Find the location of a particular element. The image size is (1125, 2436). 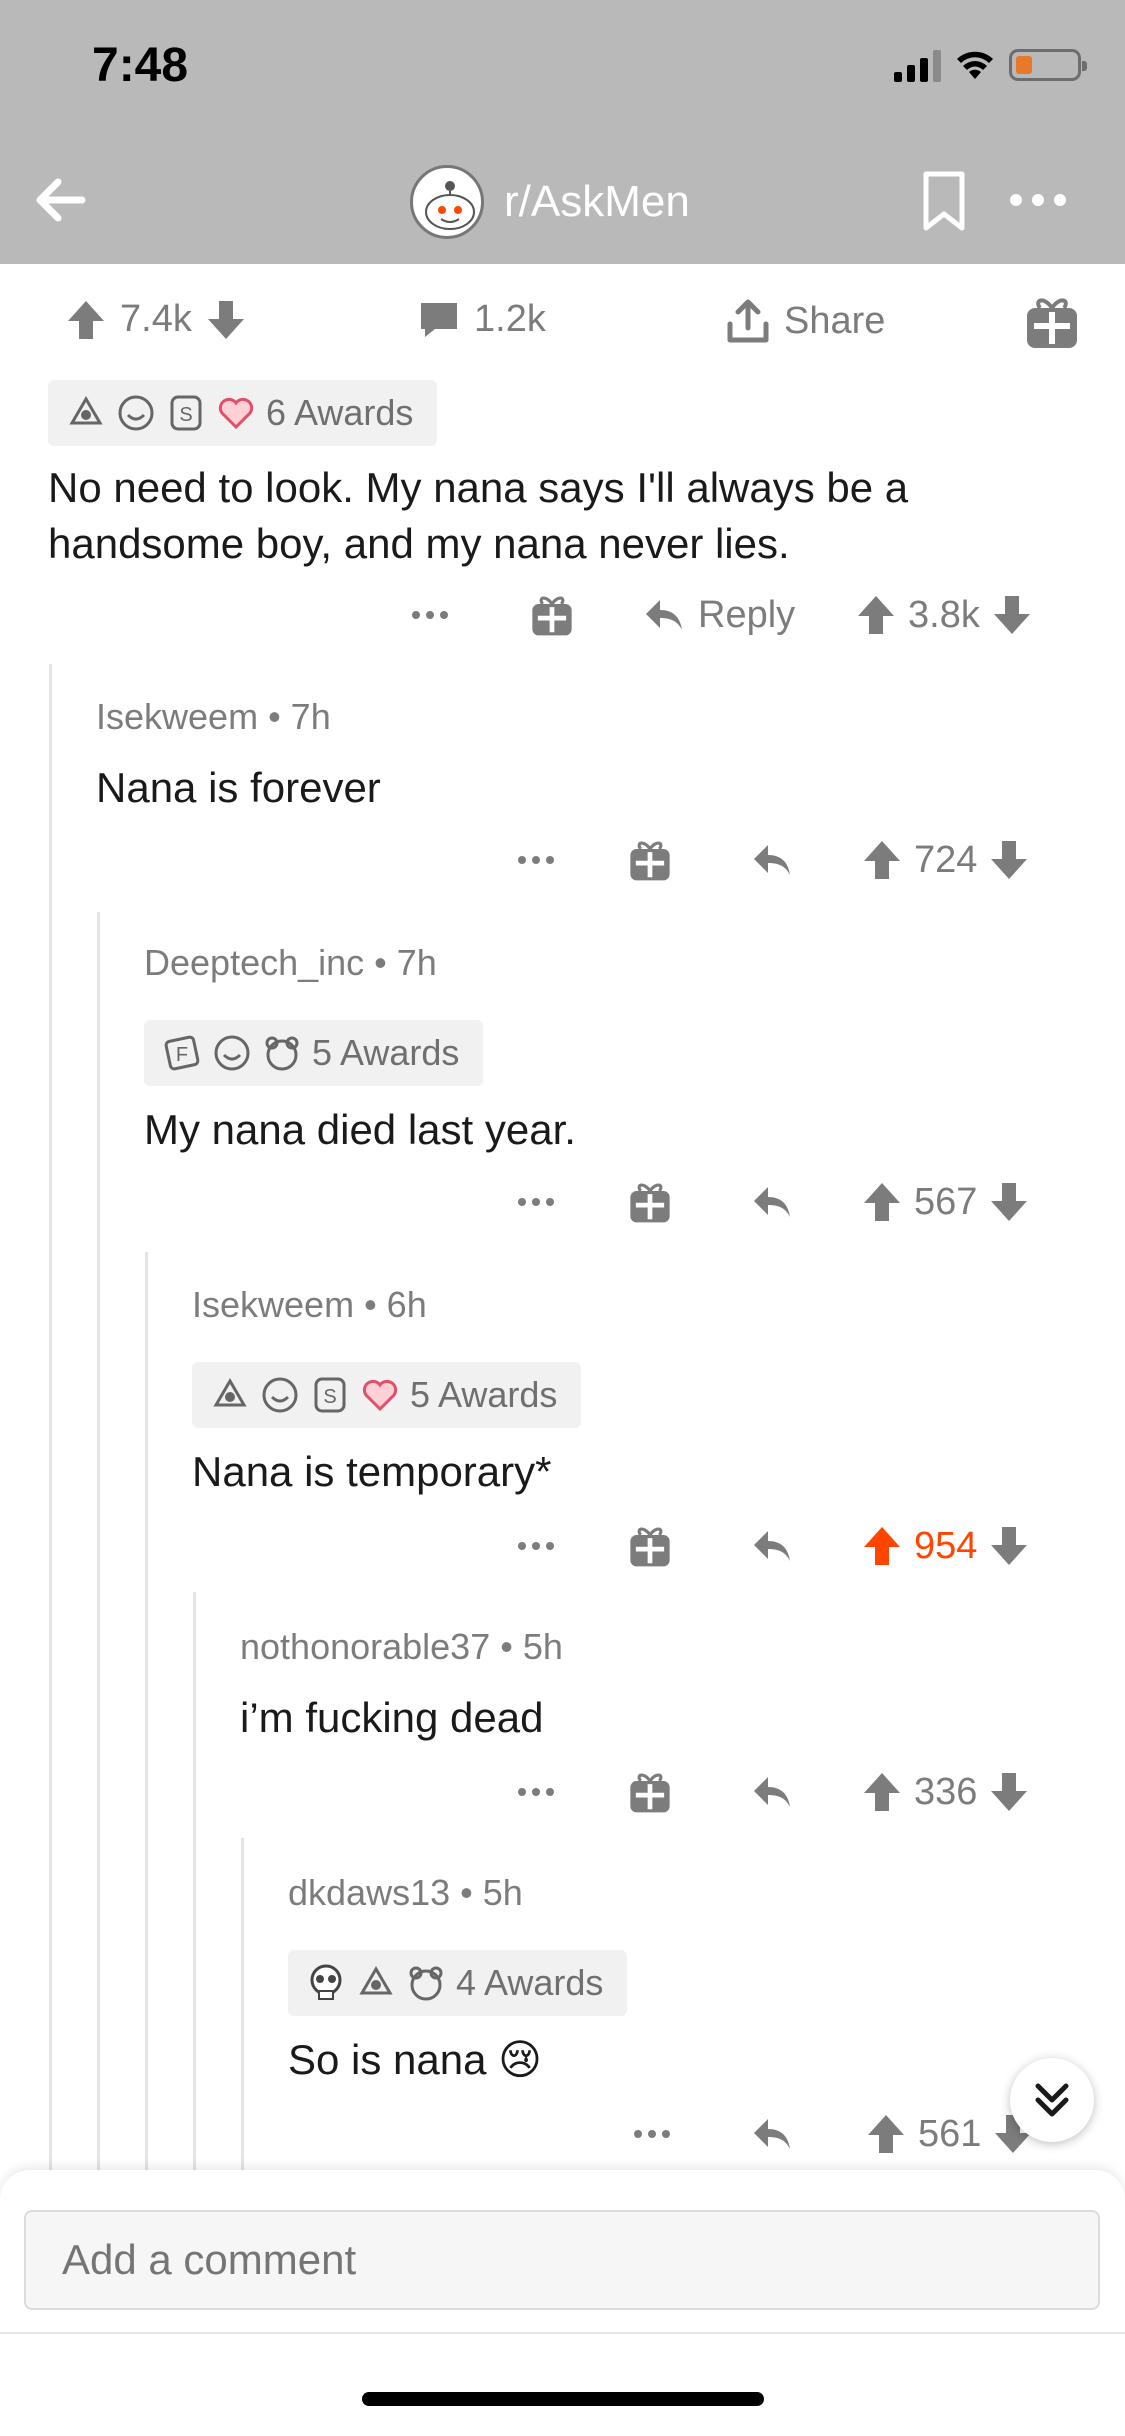

awards-badge: S 6 Awards is located at coordinates (243, 413).